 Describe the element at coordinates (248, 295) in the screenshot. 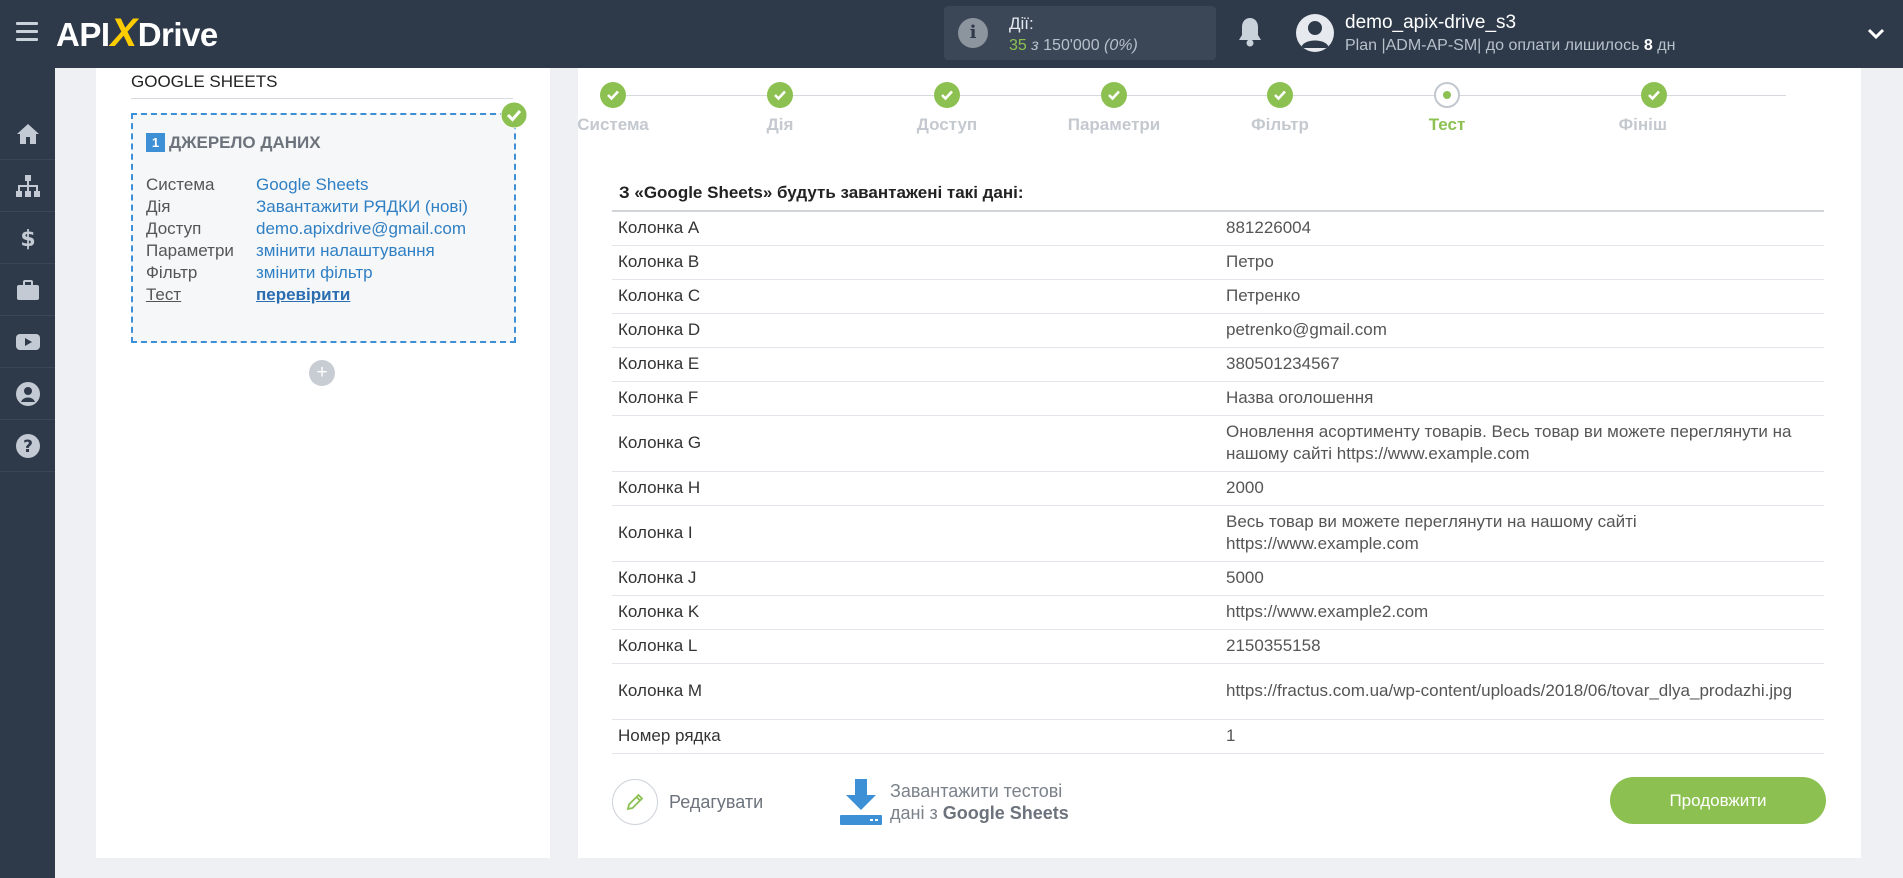

I see `source-row-test: Тест перевірити` at that location.